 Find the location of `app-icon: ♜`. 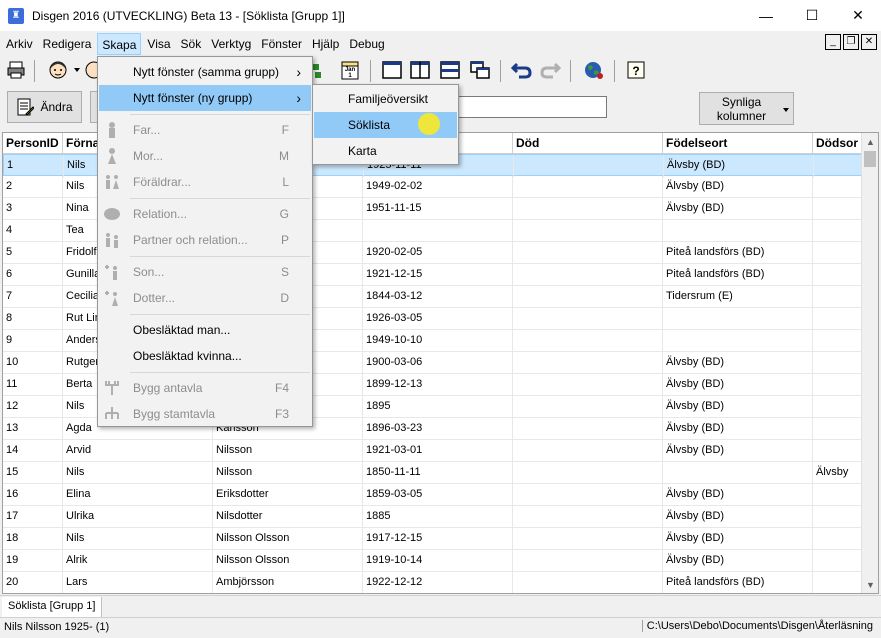

app-icon: ♜ is located at coordinates (16, 15).